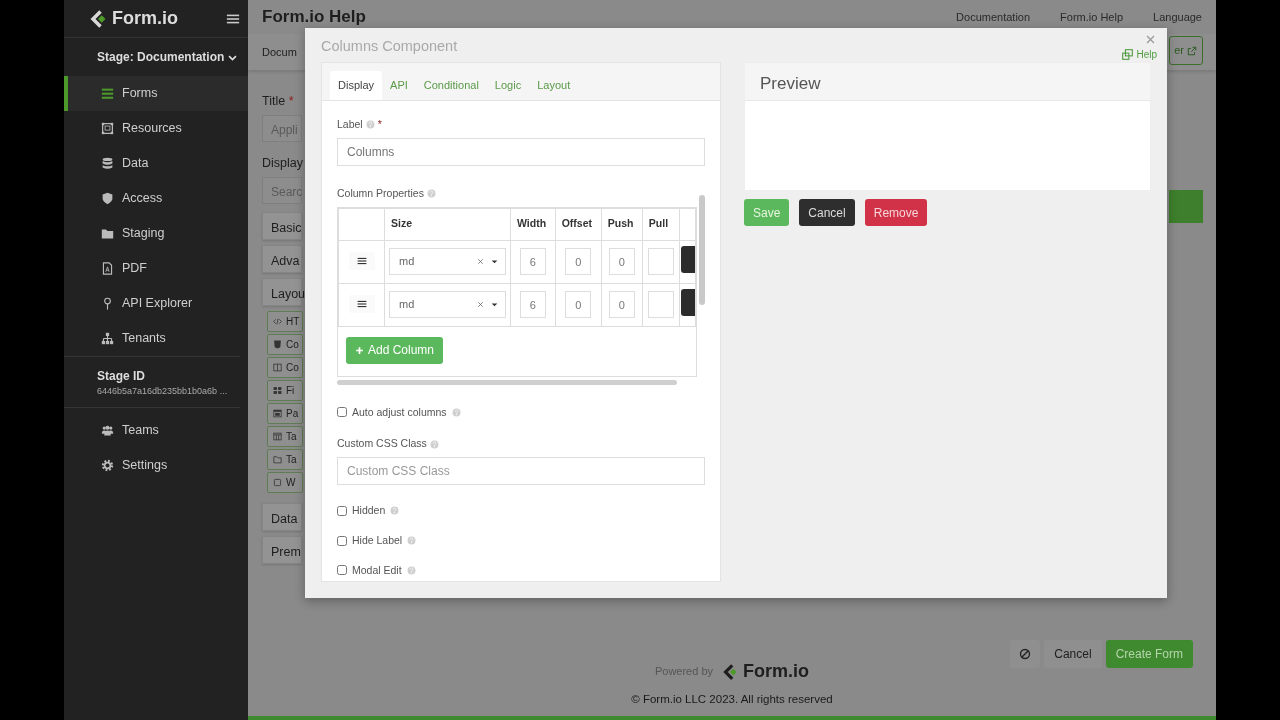  Describe the element at coordinates (732, 699) in the screenshot. I see `copyright-text: © Form.io LLC 2023. All rights reserved` at that location.